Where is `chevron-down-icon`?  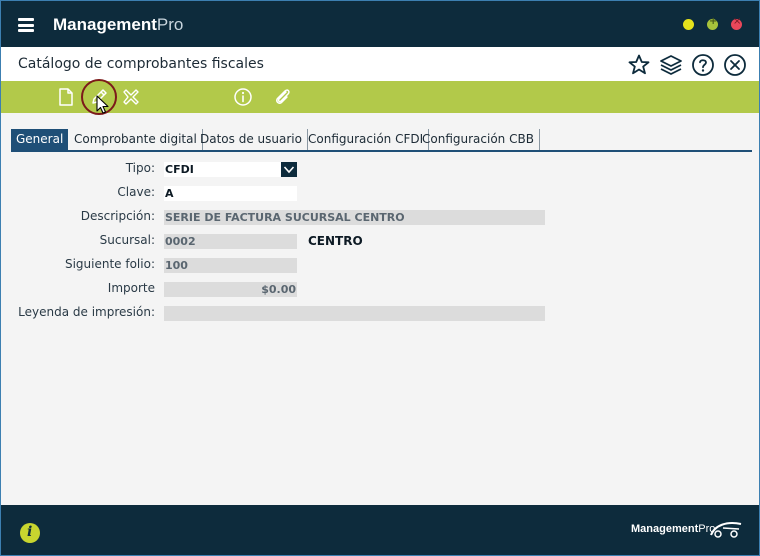
chevron-down-icon is located at coordinates (289, 169).